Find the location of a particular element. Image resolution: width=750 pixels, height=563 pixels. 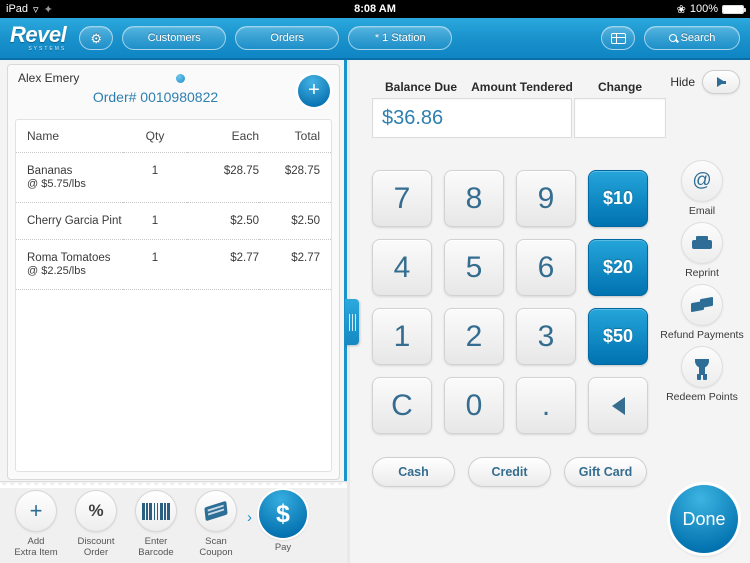

email-button: @ Email is located at coordinates (702, 188).